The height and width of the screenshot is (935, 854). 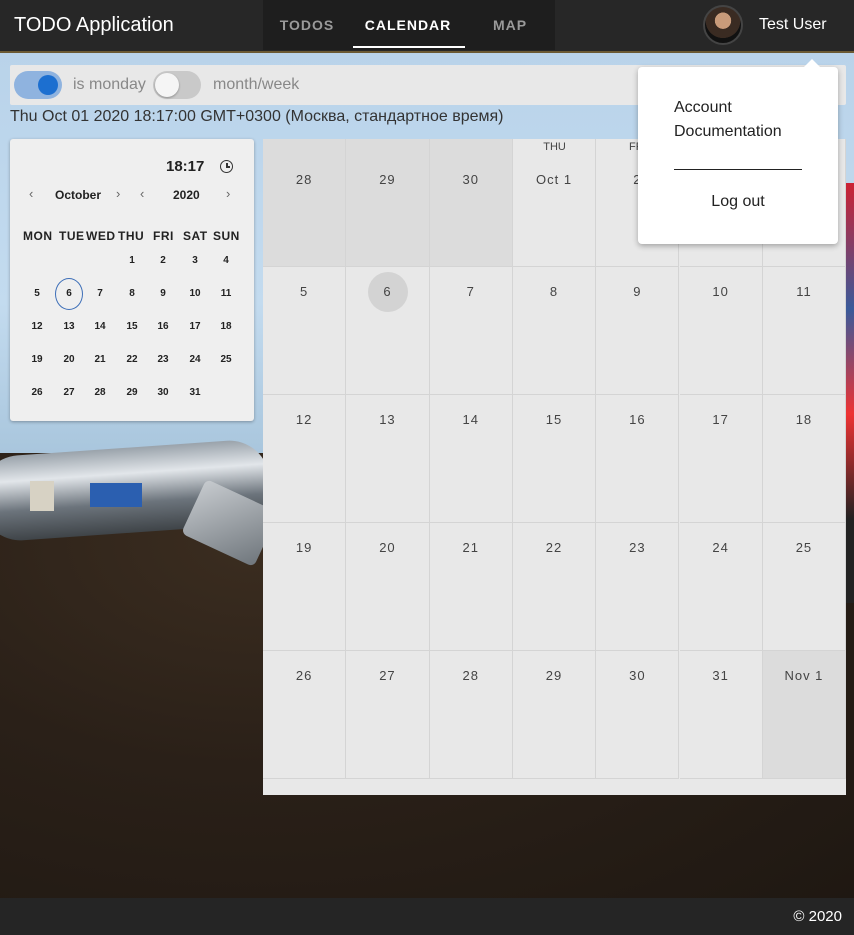 I want to click on calendar-day-cell: 19, so click(x=305, y=587).